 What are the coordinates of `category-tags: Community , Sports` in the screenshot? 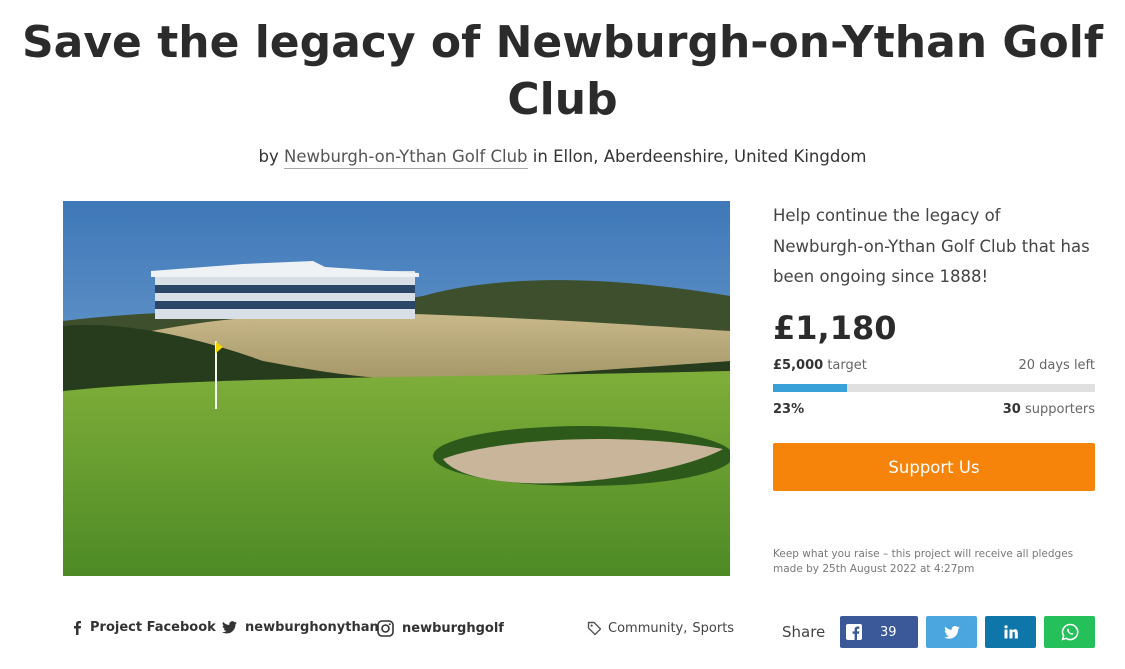 It's located at (660, 628).